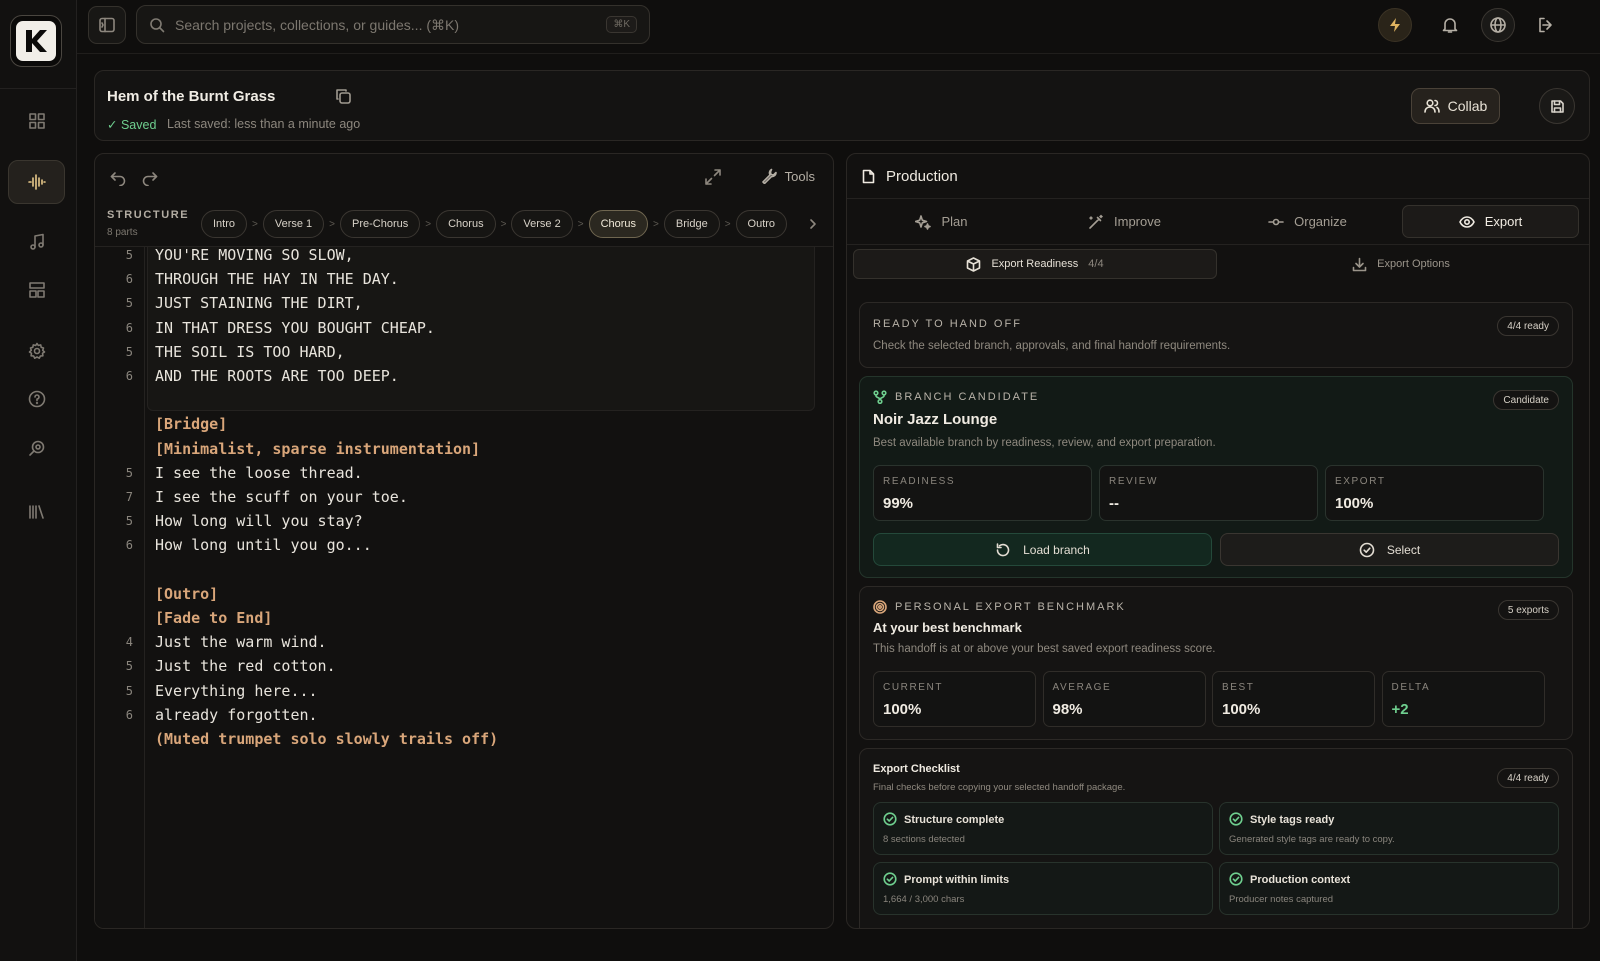 Image resolution: width=1600 pixels, height=961 pixels. I want to click on sidebar-settings-gear-icon, so click(36, 351).